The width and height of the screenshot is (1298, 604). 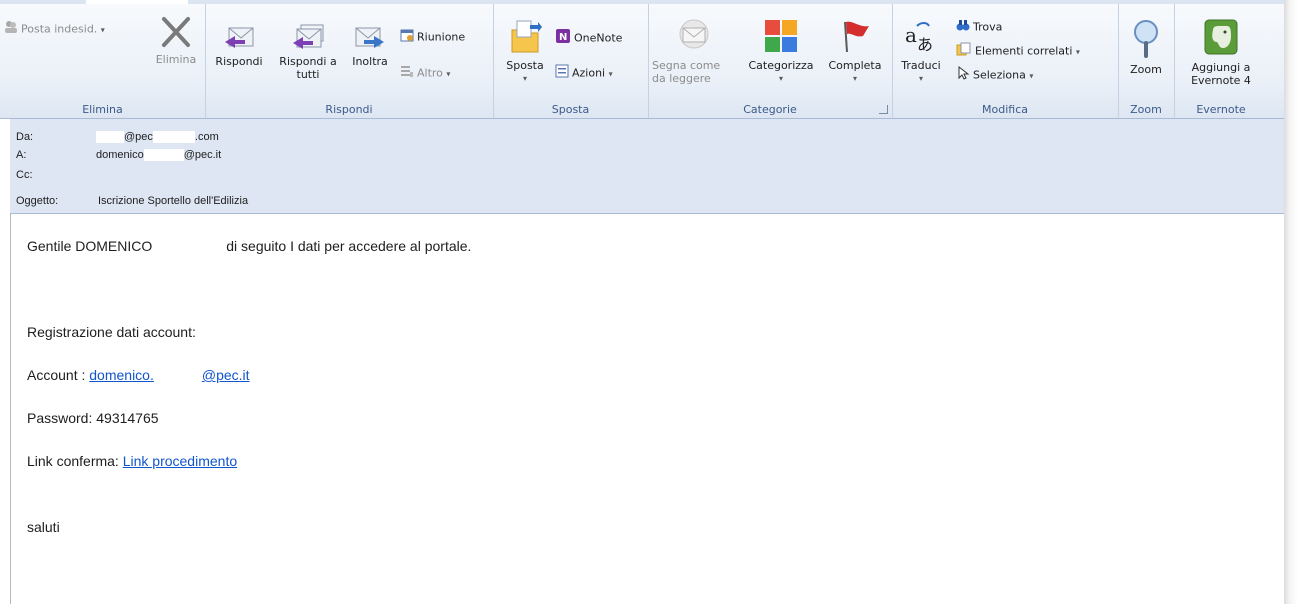 I want to click on reply-all-envelope-icon, so click(x=308, y=37).